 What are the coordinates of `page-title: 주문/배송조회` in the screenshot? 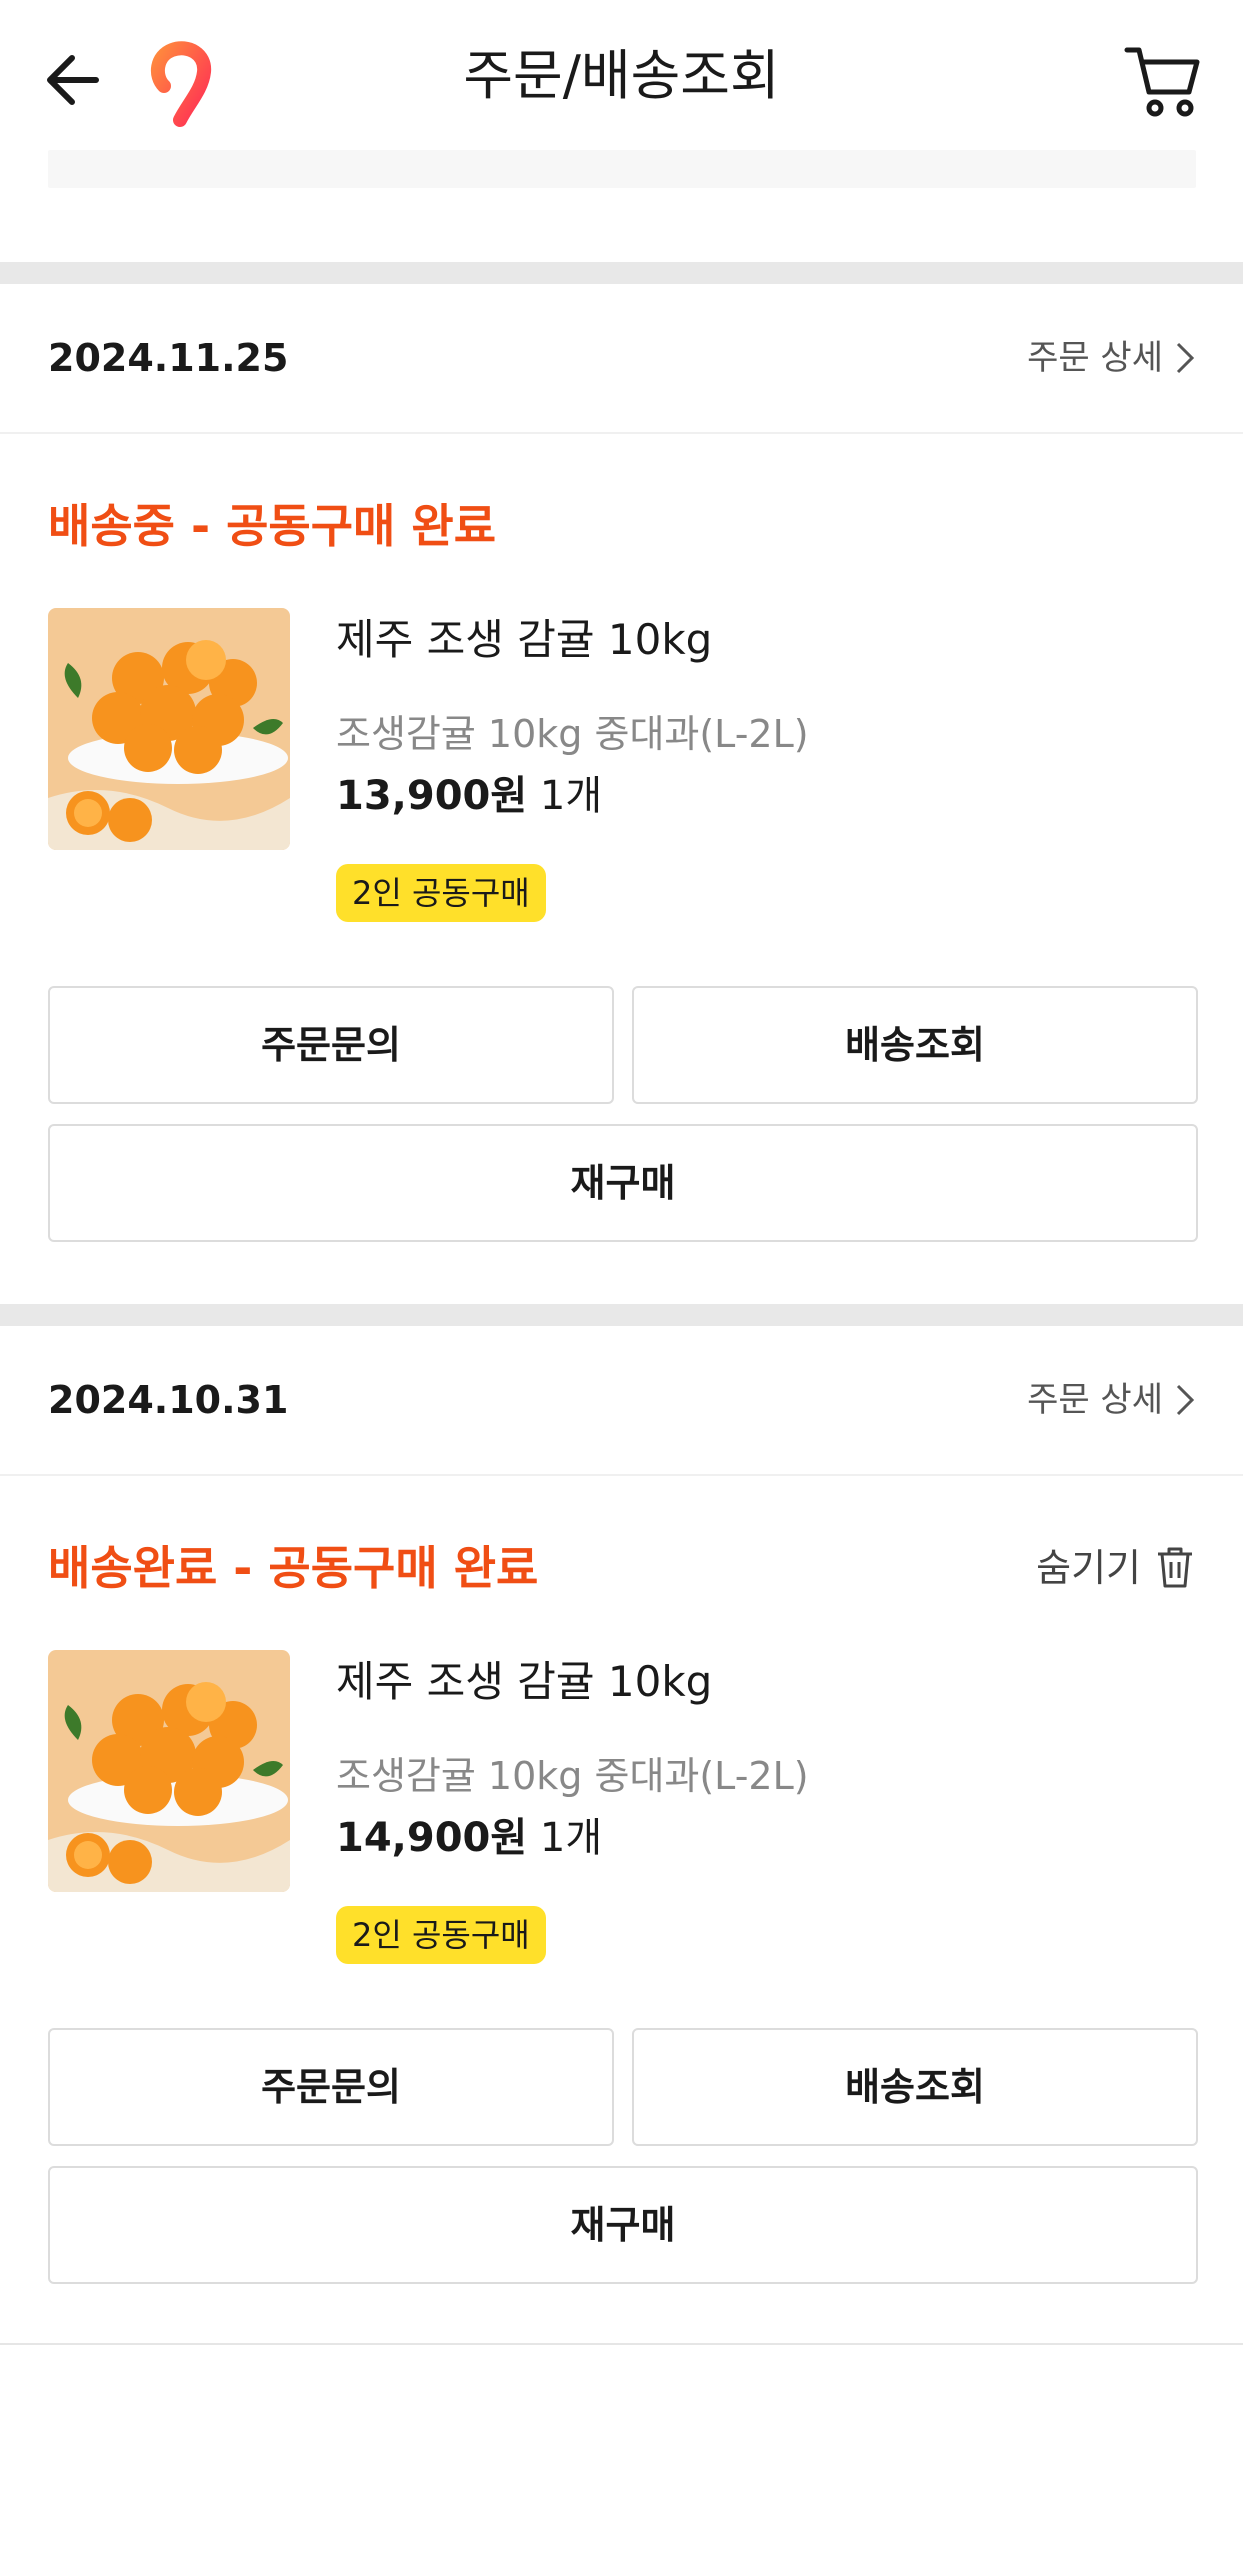 It's located at (621, 75).